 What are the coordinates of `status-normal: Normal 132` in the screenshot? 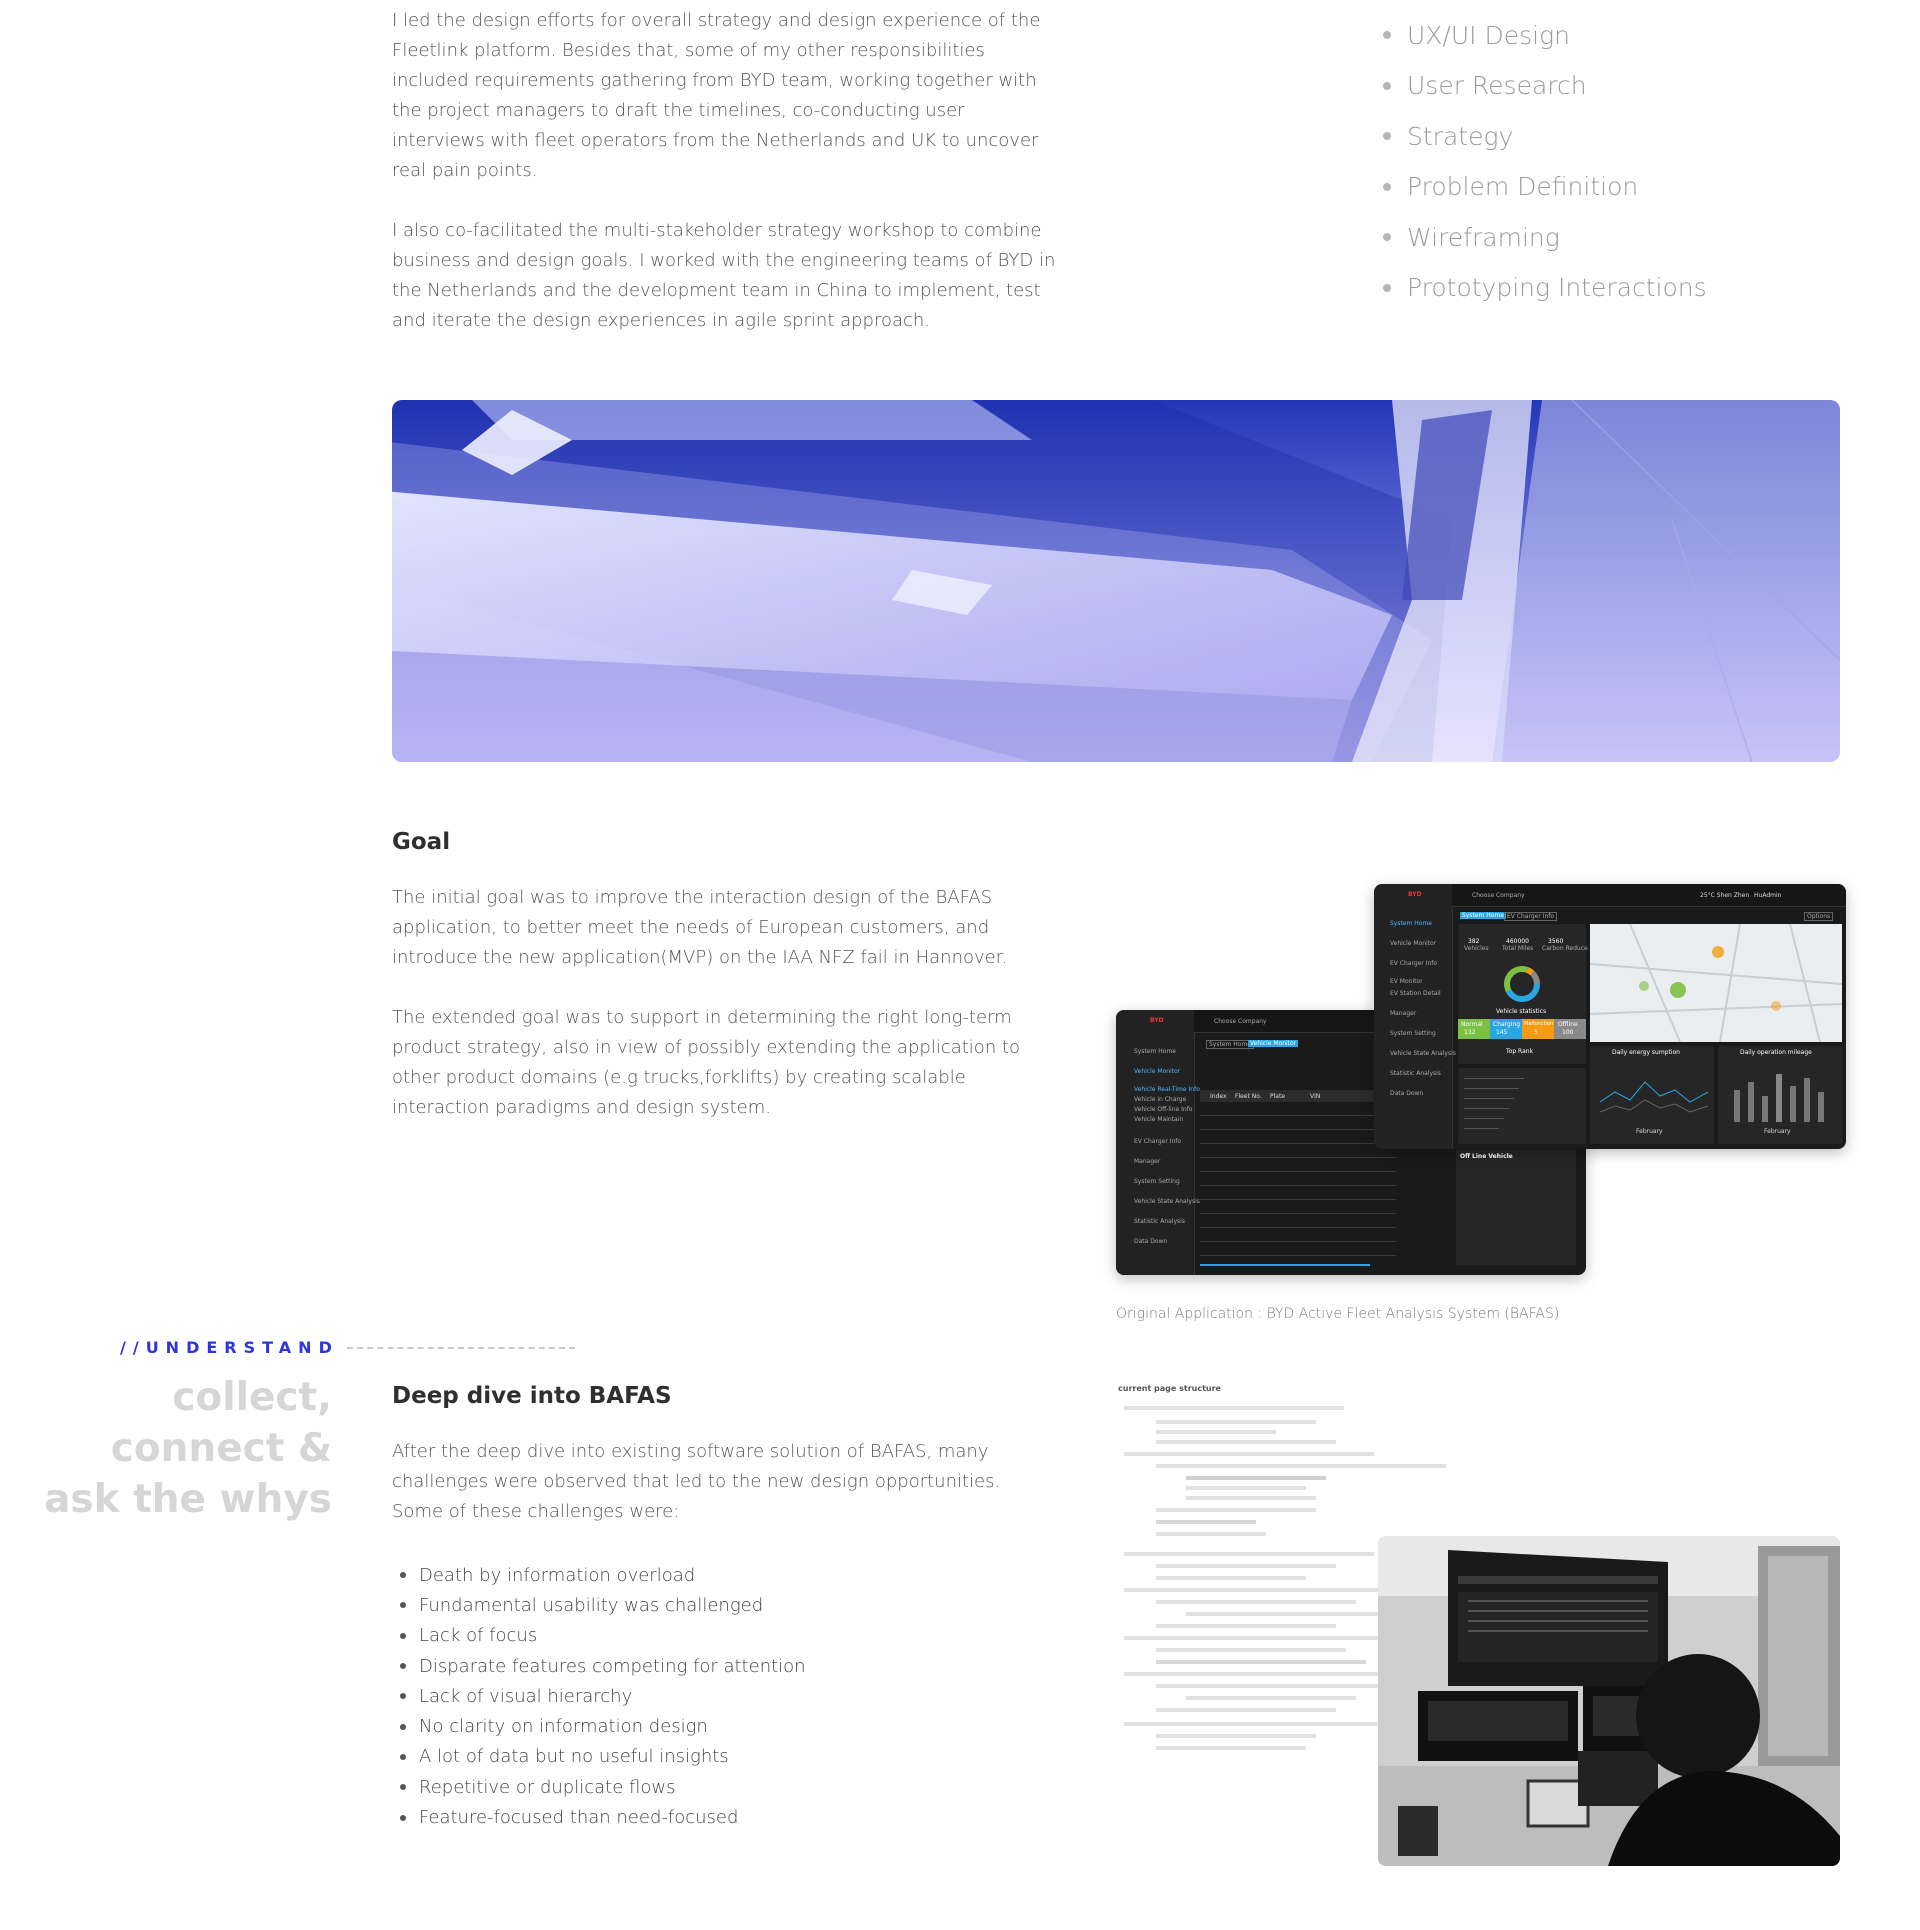 It's located at (1474, 1029).